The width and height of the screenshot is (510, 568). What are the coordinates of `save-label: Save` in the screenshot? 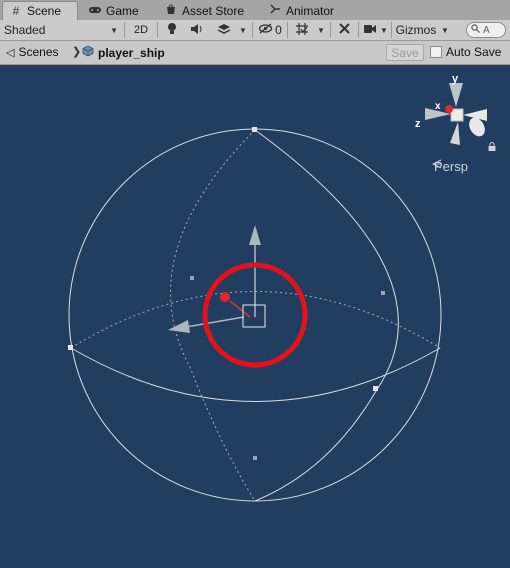 It's located at (405, 52).